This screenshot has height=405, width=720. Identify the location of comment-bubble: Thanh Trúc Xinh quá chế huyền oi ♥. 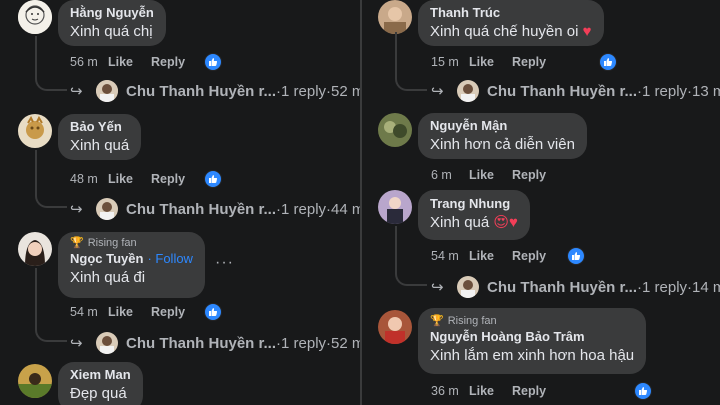
(511, 23).